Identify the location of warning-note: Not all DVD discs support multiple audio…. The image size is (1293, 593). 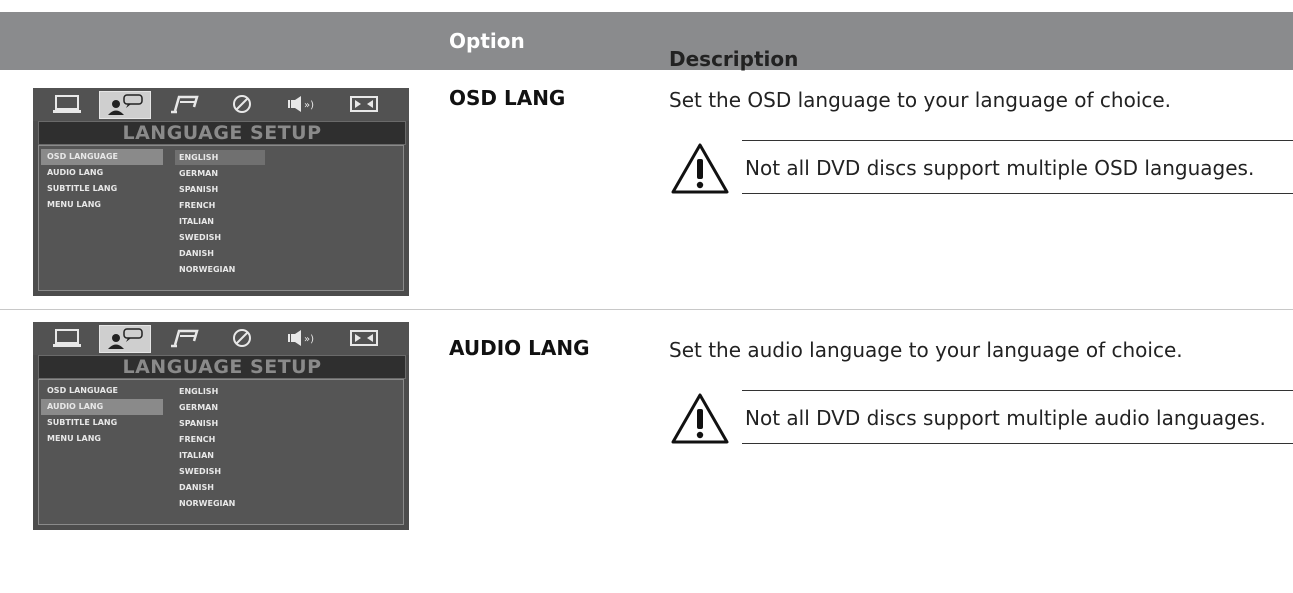
(981, 417).